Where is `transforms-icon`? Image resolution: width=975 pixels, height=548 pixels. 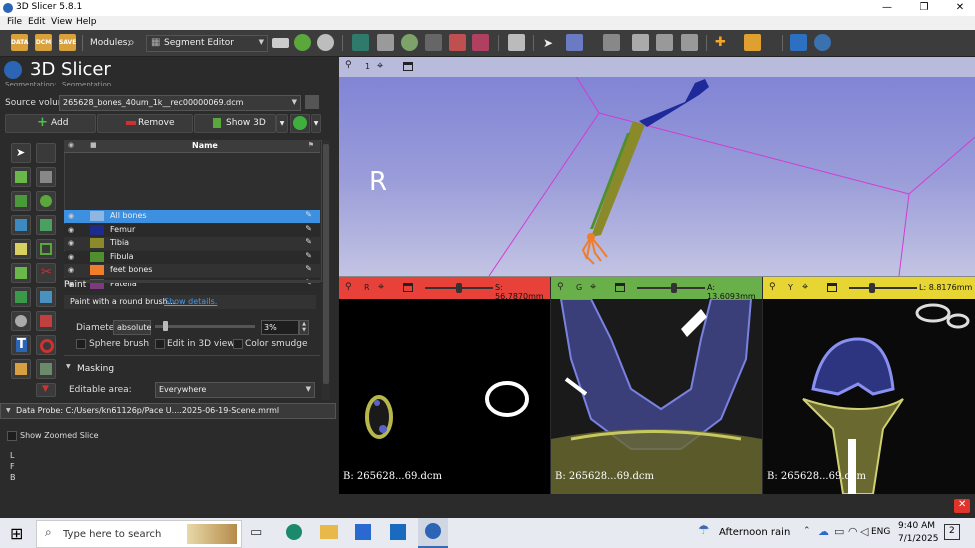 transforms-icon is located at coordinates (433, 42).